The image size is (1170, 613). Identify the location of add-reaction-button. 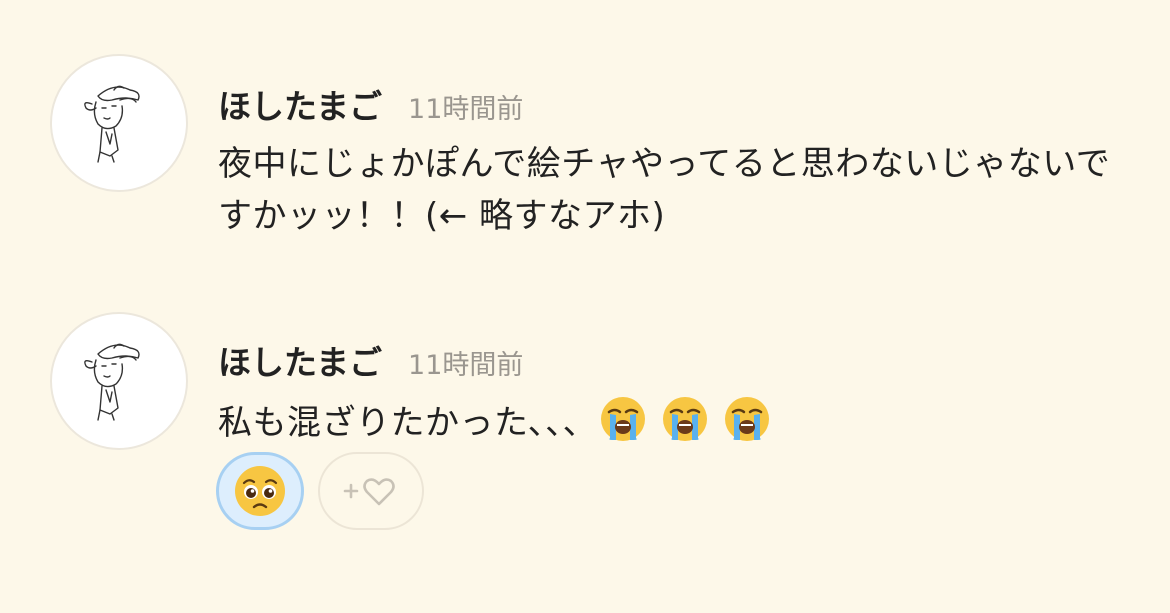
(371, 491).